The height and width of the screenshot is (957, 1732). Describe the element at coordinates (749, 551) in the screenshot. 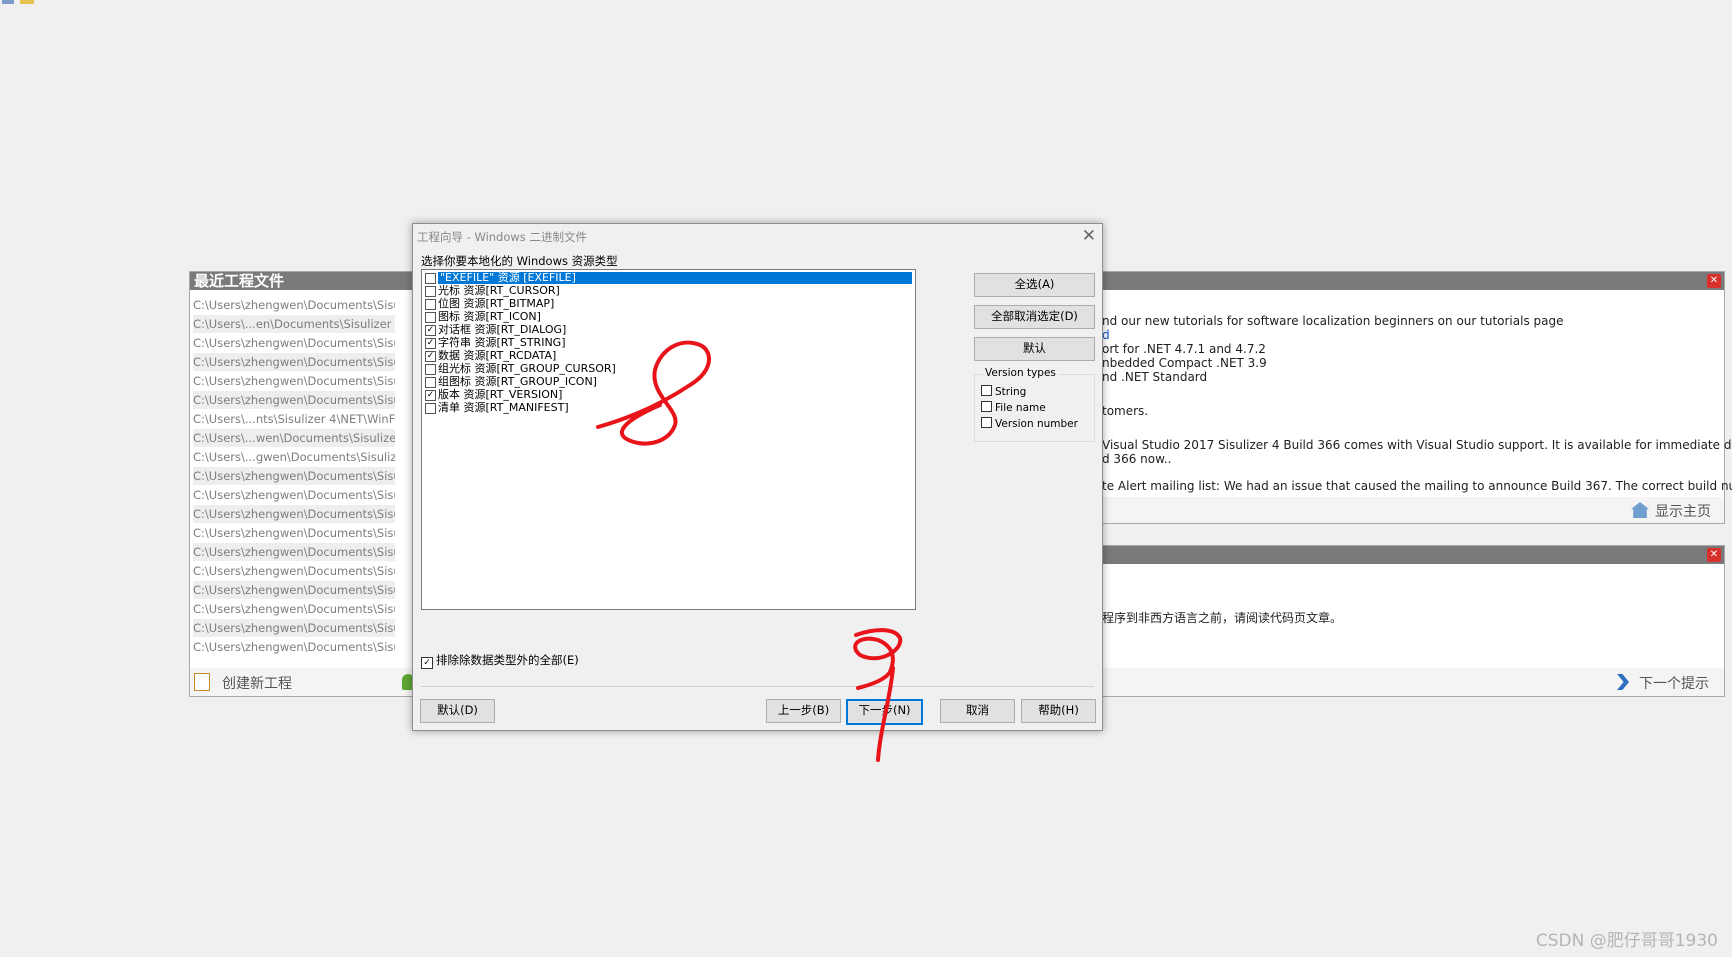

I see `annotation-overlay` at that location.